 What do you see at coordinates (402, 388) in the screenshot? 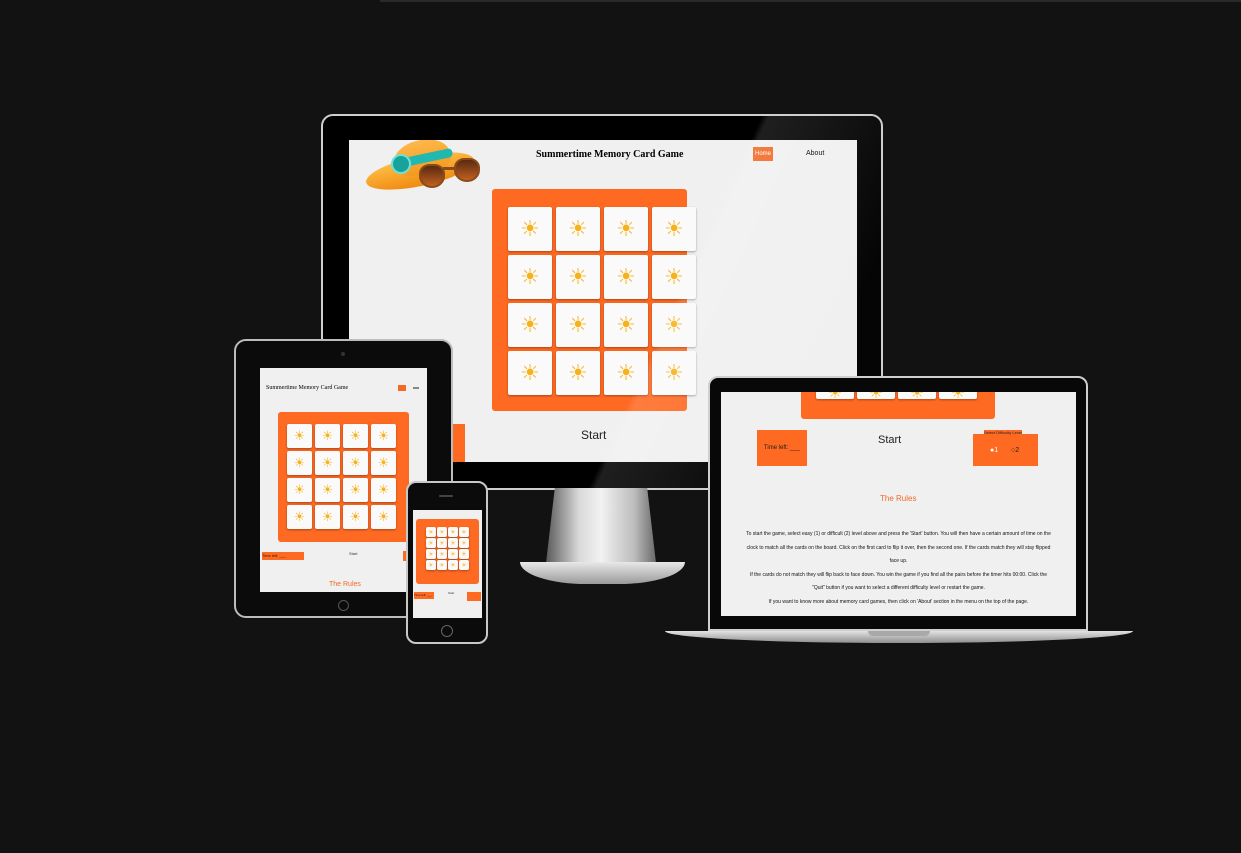
I see `nav-home-link` at bounding box center [402, 388].